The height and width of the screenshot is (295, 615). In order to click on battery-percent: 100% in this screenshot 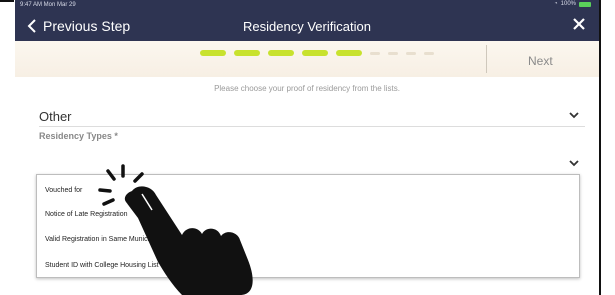, I will do `click(568, 4)`.